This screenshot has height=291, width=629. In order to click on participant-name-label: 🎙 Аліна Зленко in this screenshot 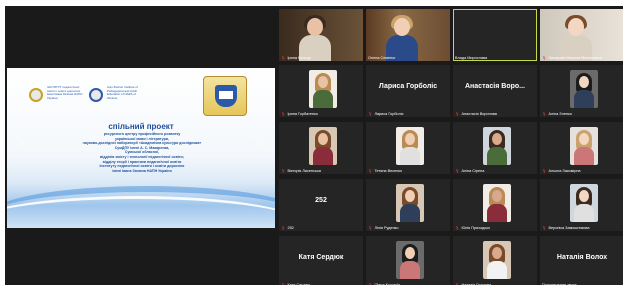, I will do `click(557, 114)`.